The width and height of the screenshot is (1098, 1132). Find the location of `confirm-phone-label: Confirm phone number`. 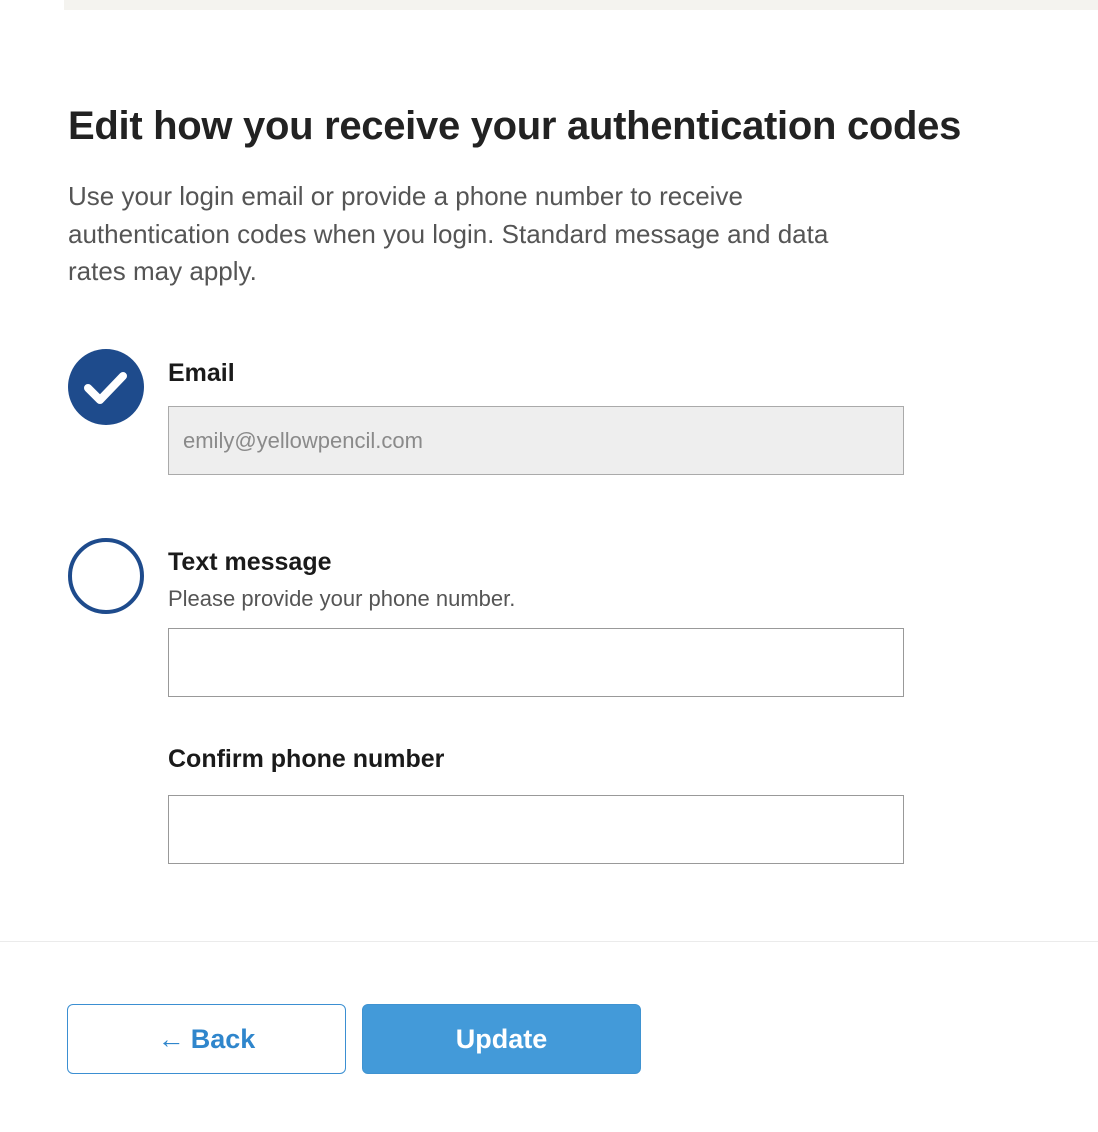

confirm-phone-label: Confirm phone number is located at coordinates (306, 759).